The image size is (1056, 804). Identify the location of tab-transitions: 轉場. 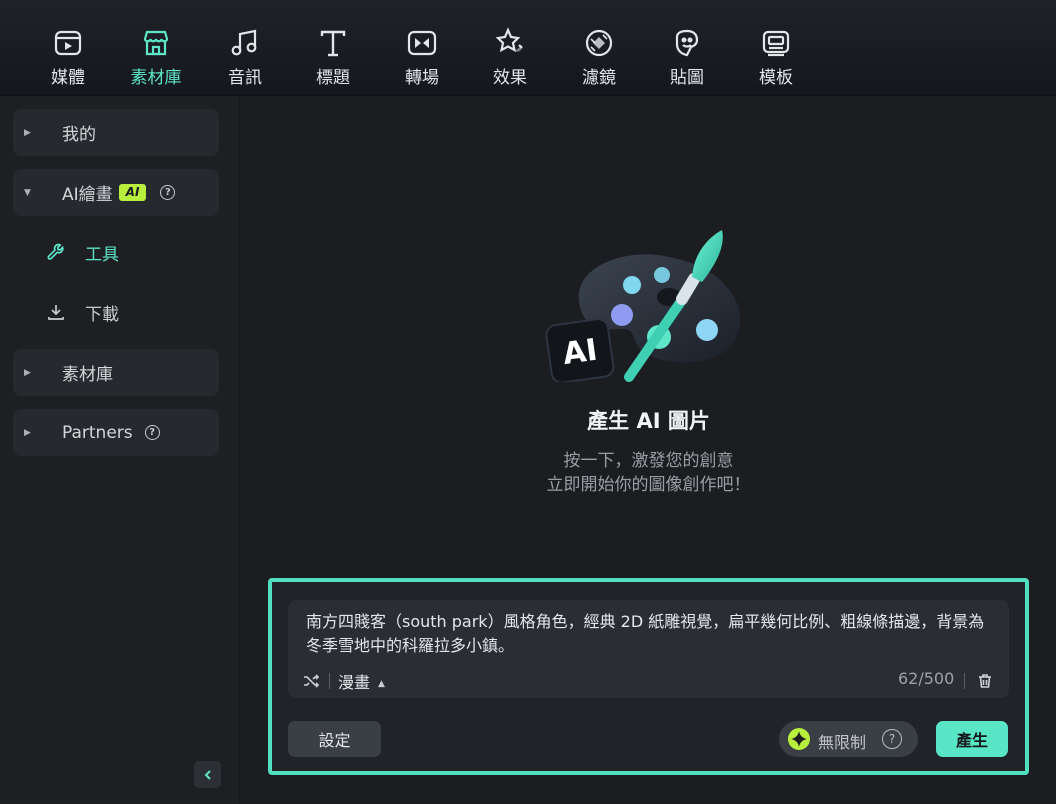
(422, 57).